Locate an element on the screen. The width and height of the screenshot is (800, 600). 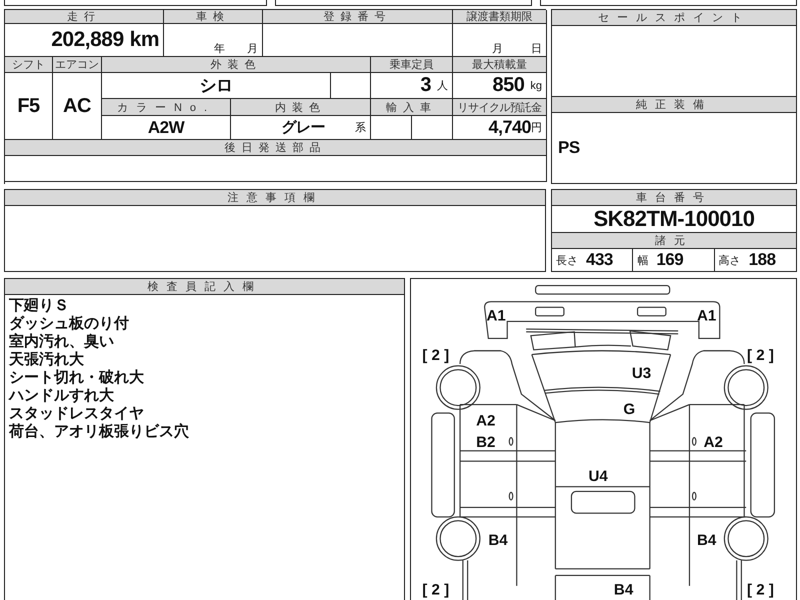
recycle-fee-value: 4,740 is located at coordinates (509, 127).